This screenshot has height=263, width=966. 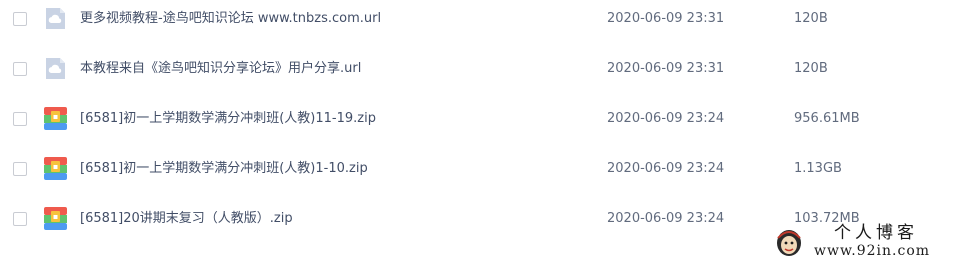 I want to click on mascot-icon, so click(x=789, y=242).